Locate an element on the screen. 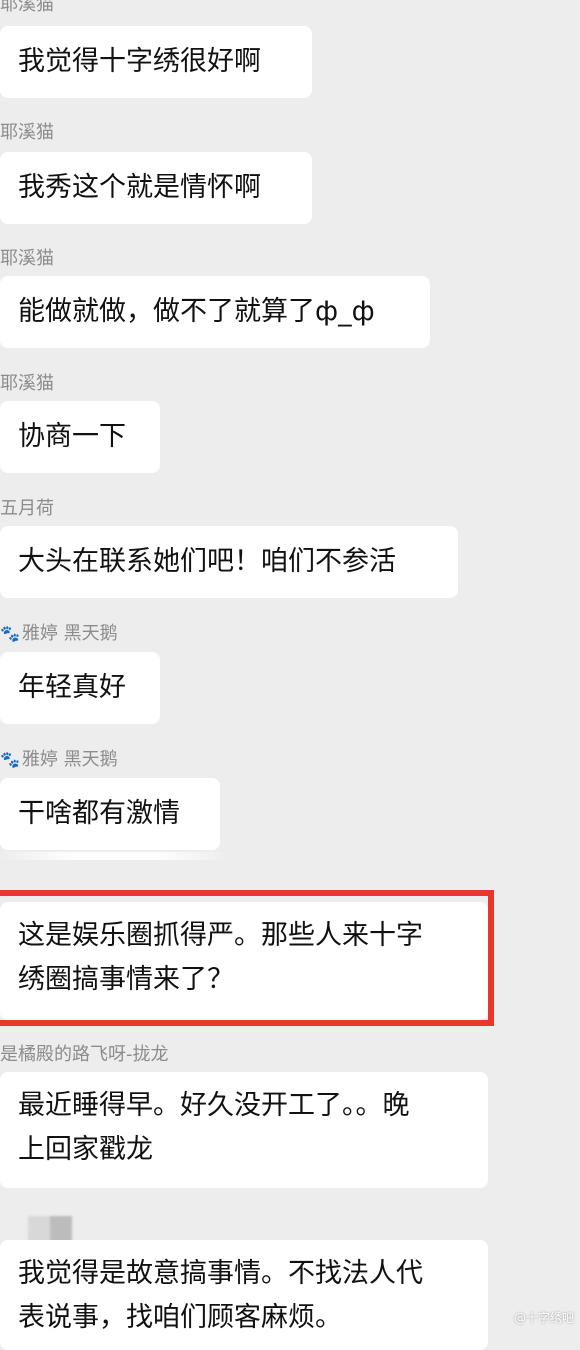 The image size is (580, 1350). message-bubble: 年轻真好 is located at coordinates (80, 688).